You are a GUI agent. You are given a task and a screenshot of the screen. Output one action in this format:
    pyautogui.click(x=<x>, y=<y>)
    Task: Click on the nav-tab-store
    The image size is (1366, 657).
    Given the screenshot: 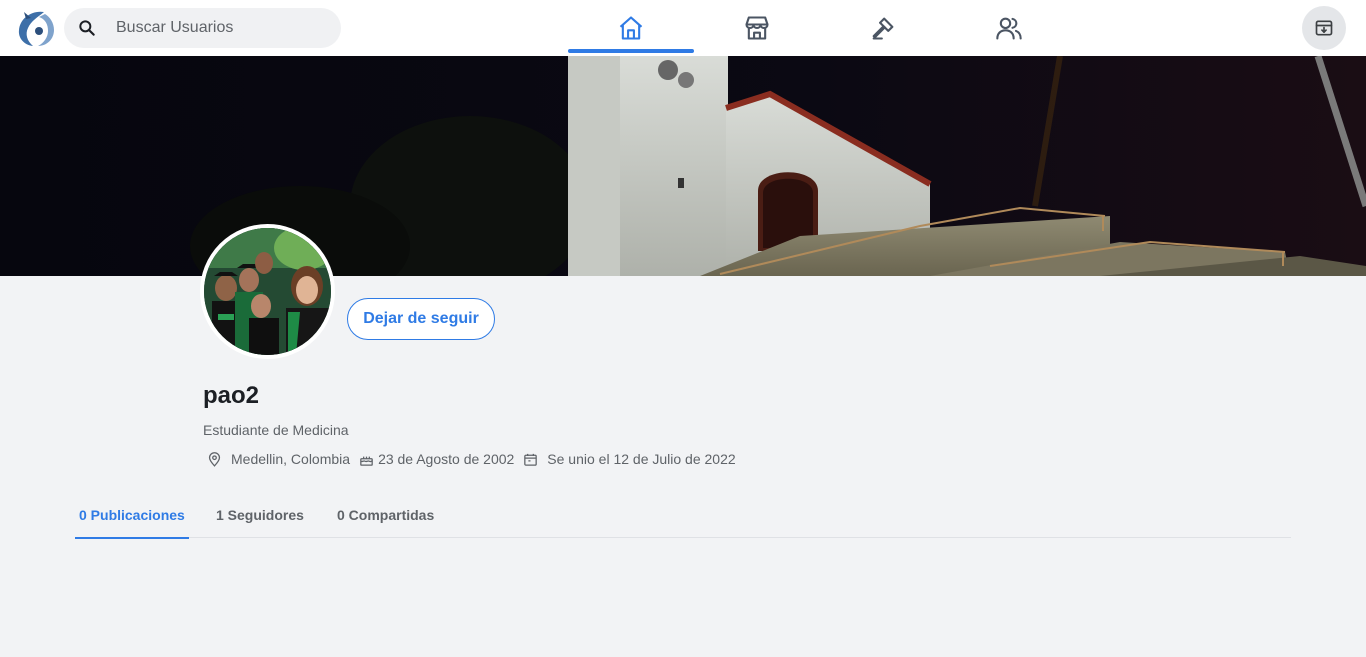 What is the action you would take?
    pyautogui.click(x=757, y=28)
    